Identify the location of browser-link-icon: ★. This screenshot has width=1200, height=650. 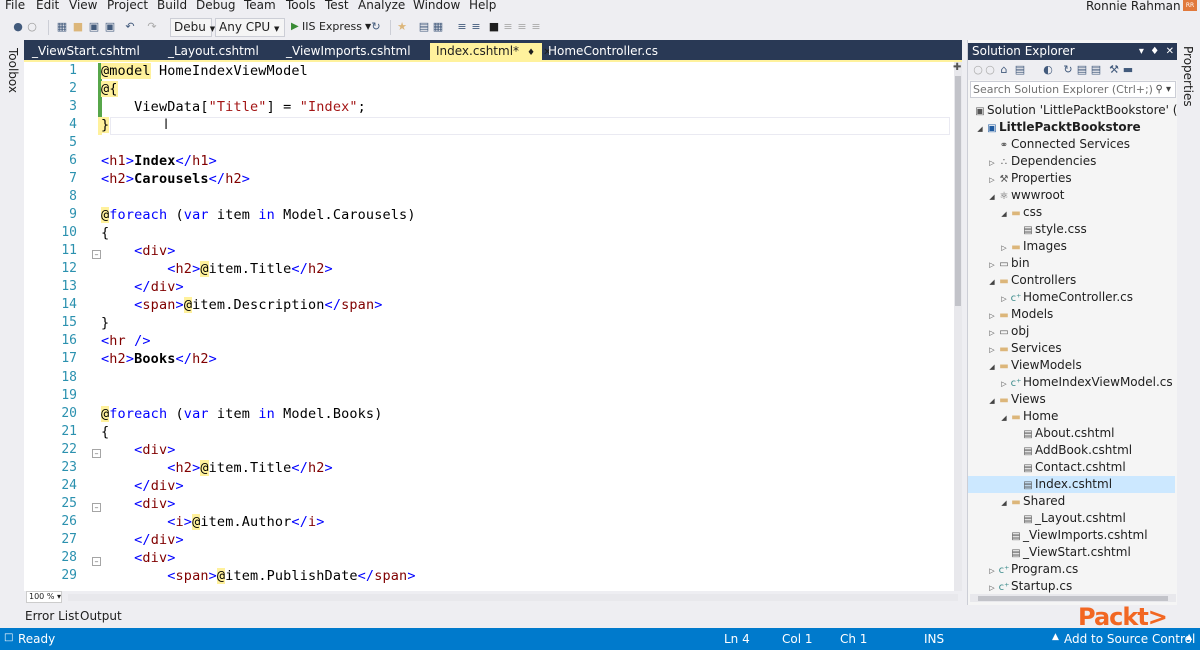
(402, 27).